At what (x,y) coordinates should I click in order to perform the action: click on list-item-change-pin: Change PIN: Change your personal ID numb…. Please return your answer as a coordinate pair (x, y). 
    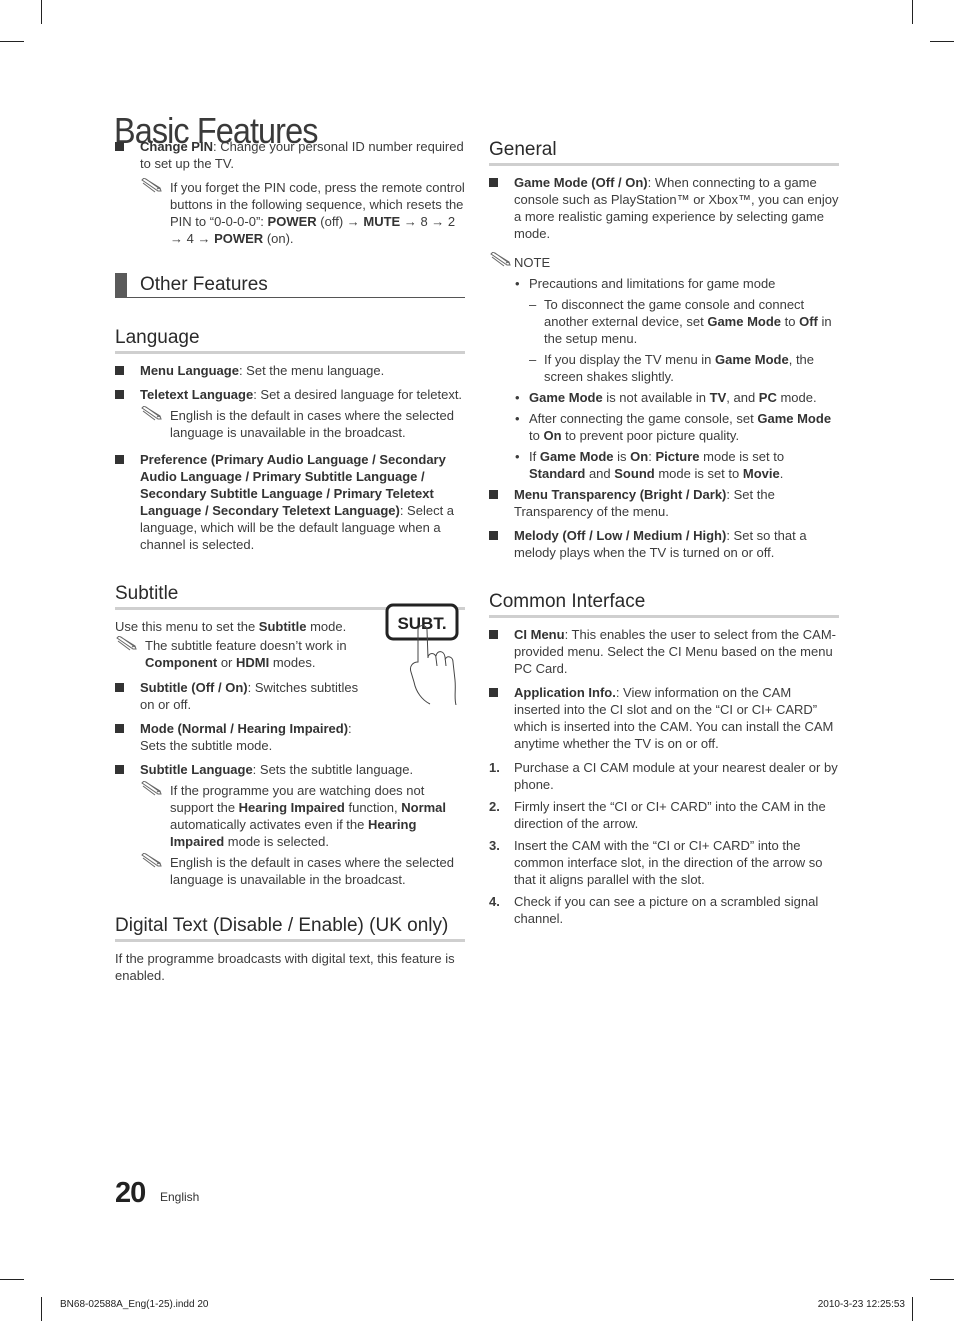
    Looking at the image, I should click on (290, 155).